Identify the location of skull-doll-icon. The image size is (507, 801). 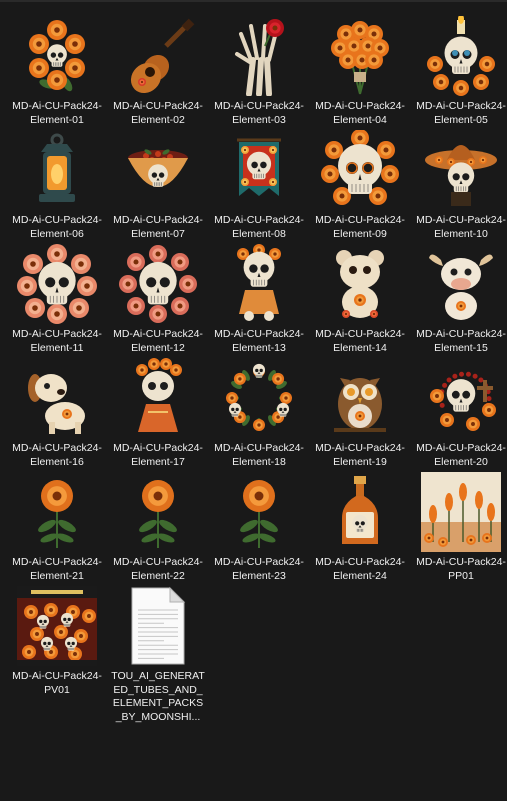
(259, 282).